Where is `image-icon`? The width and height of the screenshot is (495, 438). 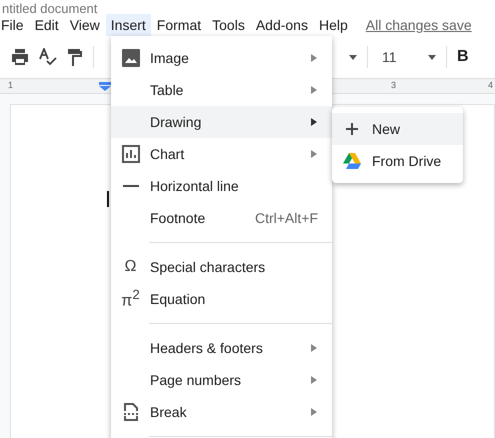 image-icon is located at coordinates (131, 58).